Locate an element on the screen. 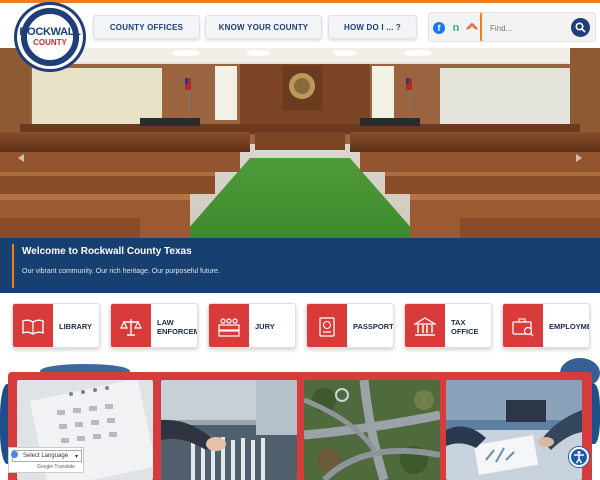 The image size is (600, 480). news-tile-highway is located at coordinates (372, 430).